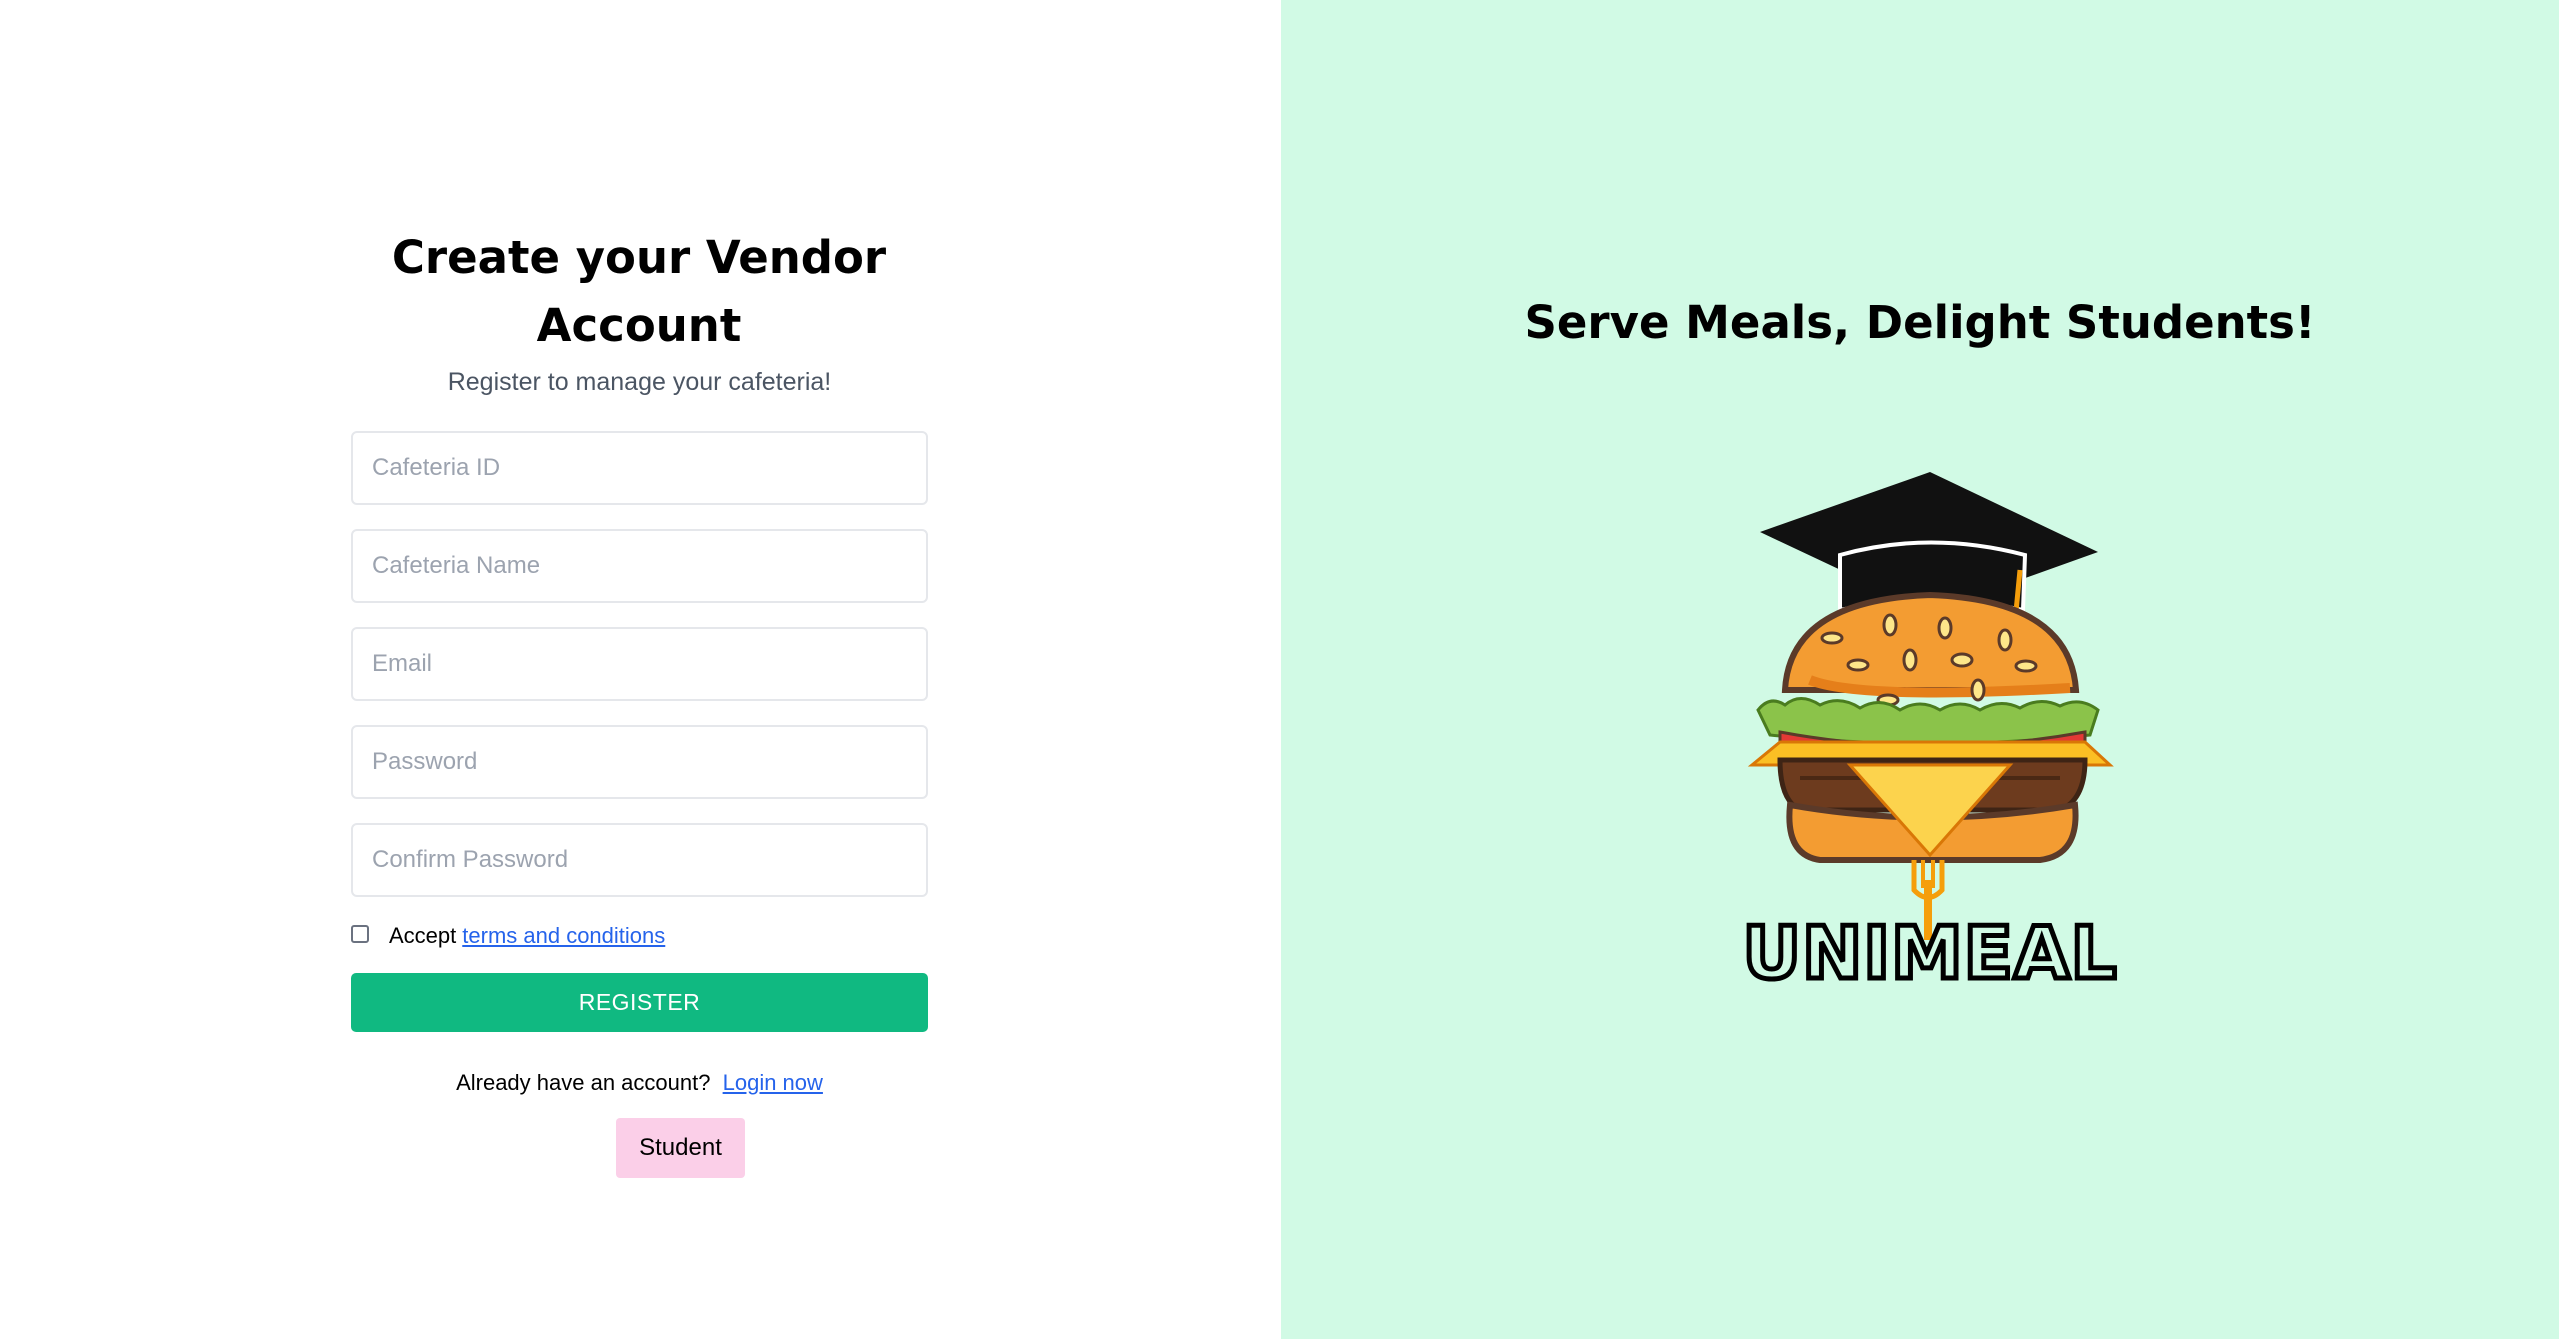 The width and height of the screenshot is (2559, 1339). Describe the element at coordinates (639, 468) in the screenshot. I see `cafeteria-id-input` at that location.